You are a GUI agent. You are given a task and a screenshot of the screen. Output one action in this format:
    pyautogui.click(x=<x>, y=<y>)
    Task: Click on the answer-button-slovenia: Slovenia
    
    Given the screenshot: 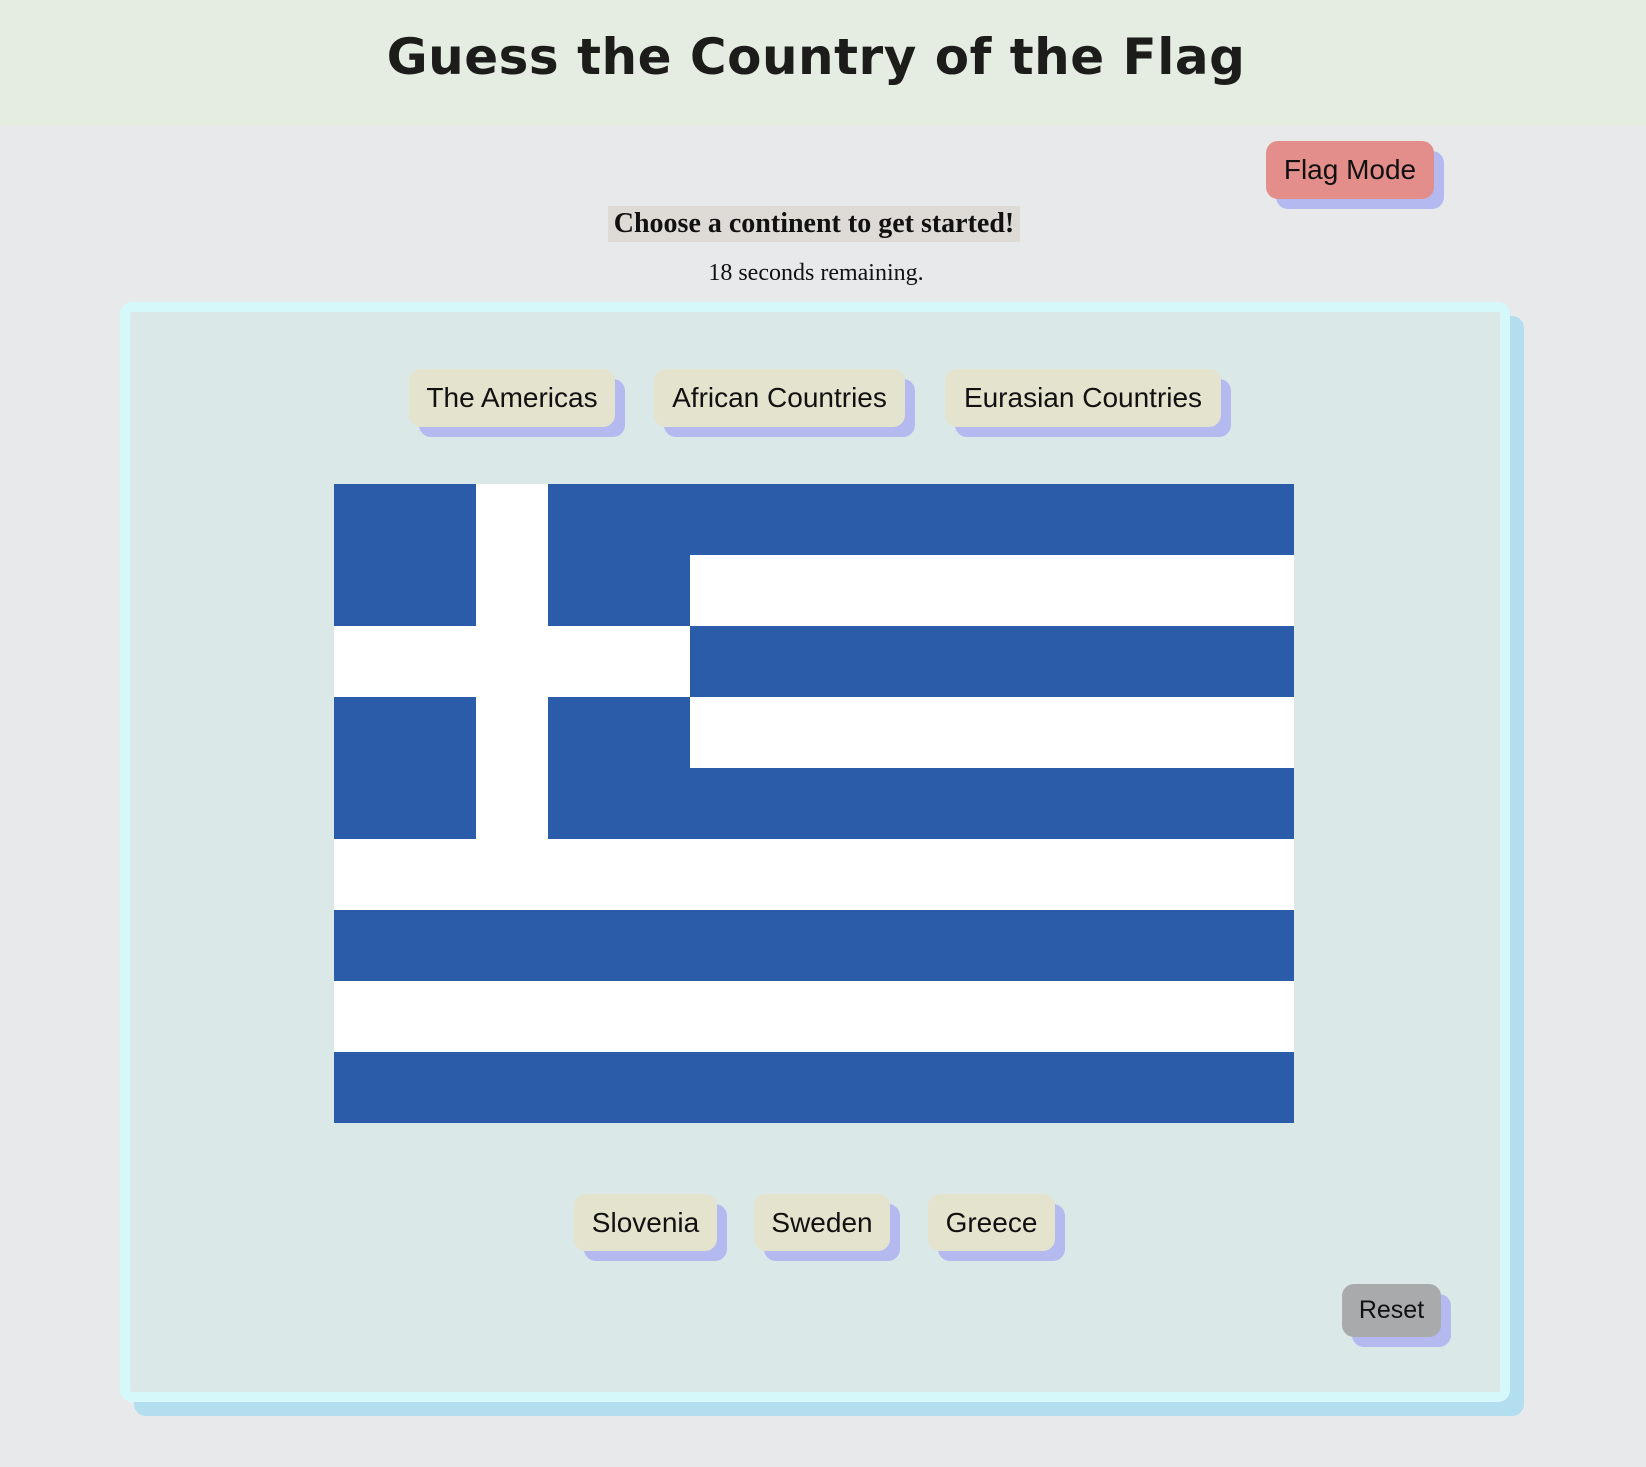 What is the action you would take?
    pyautogui.click(x=645, y=1222)
    